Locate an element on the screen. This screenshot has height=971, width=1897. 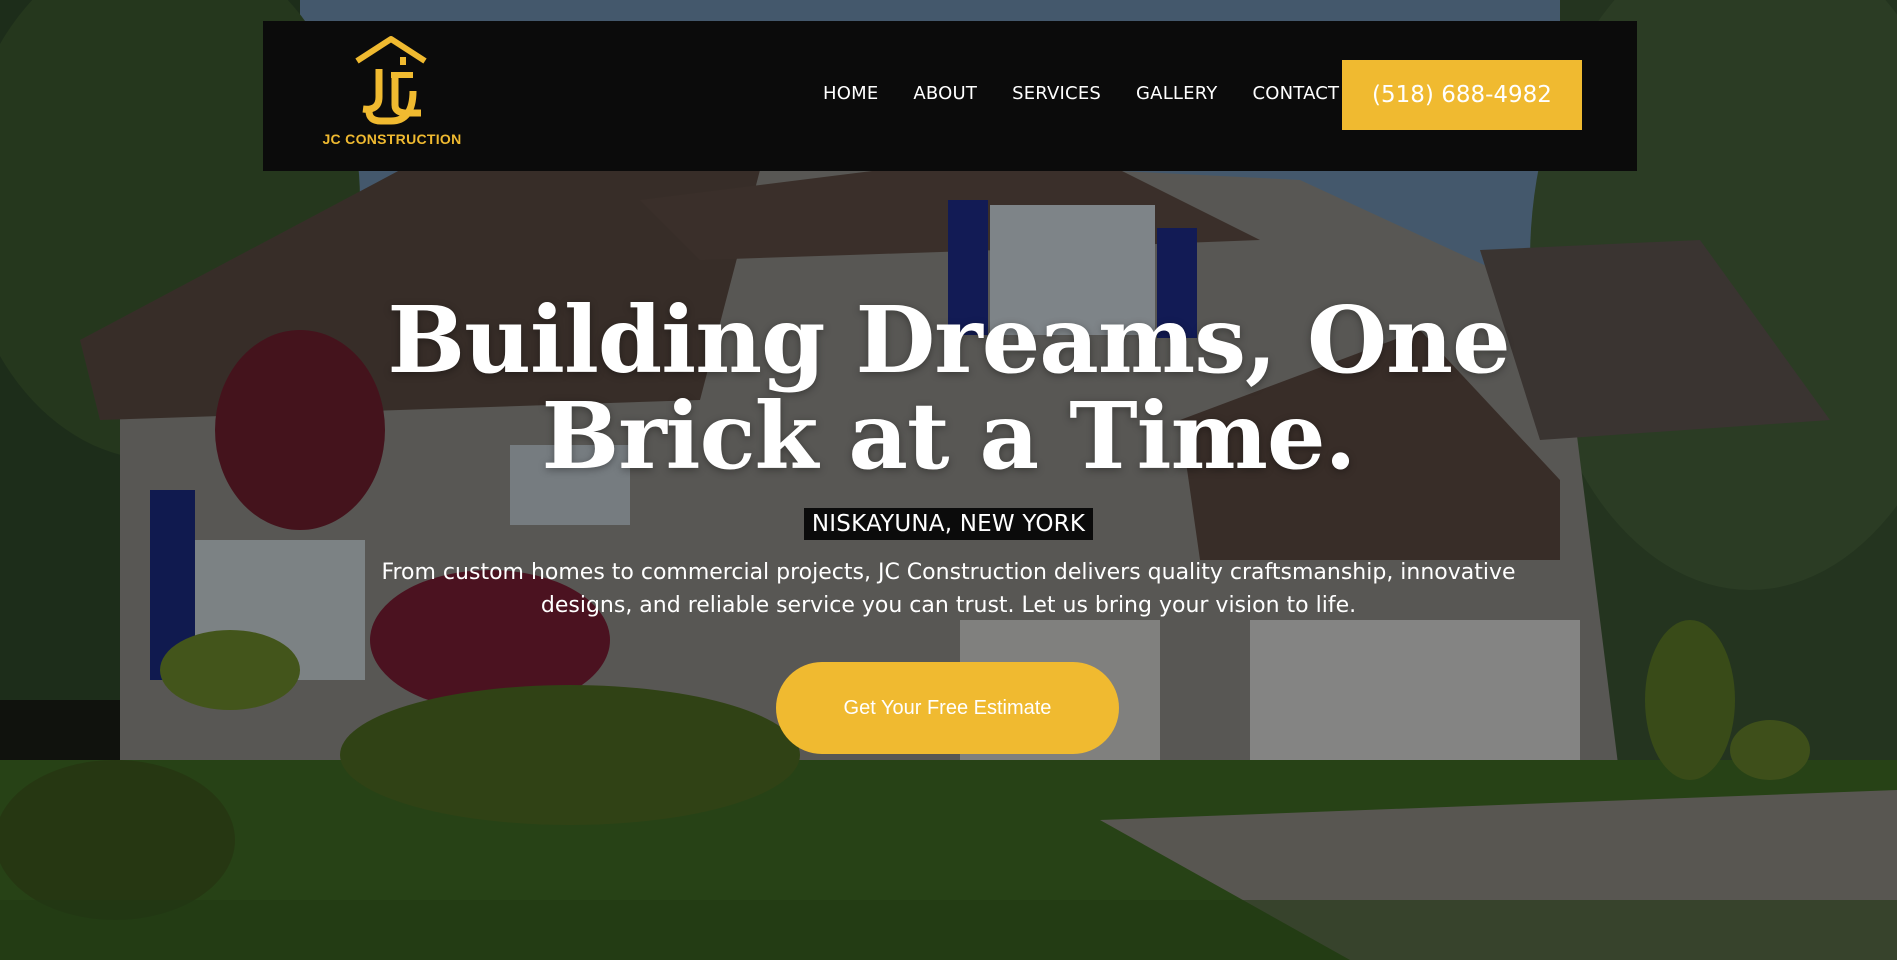
page-bottom-strip is located at coordinates (948, 965).